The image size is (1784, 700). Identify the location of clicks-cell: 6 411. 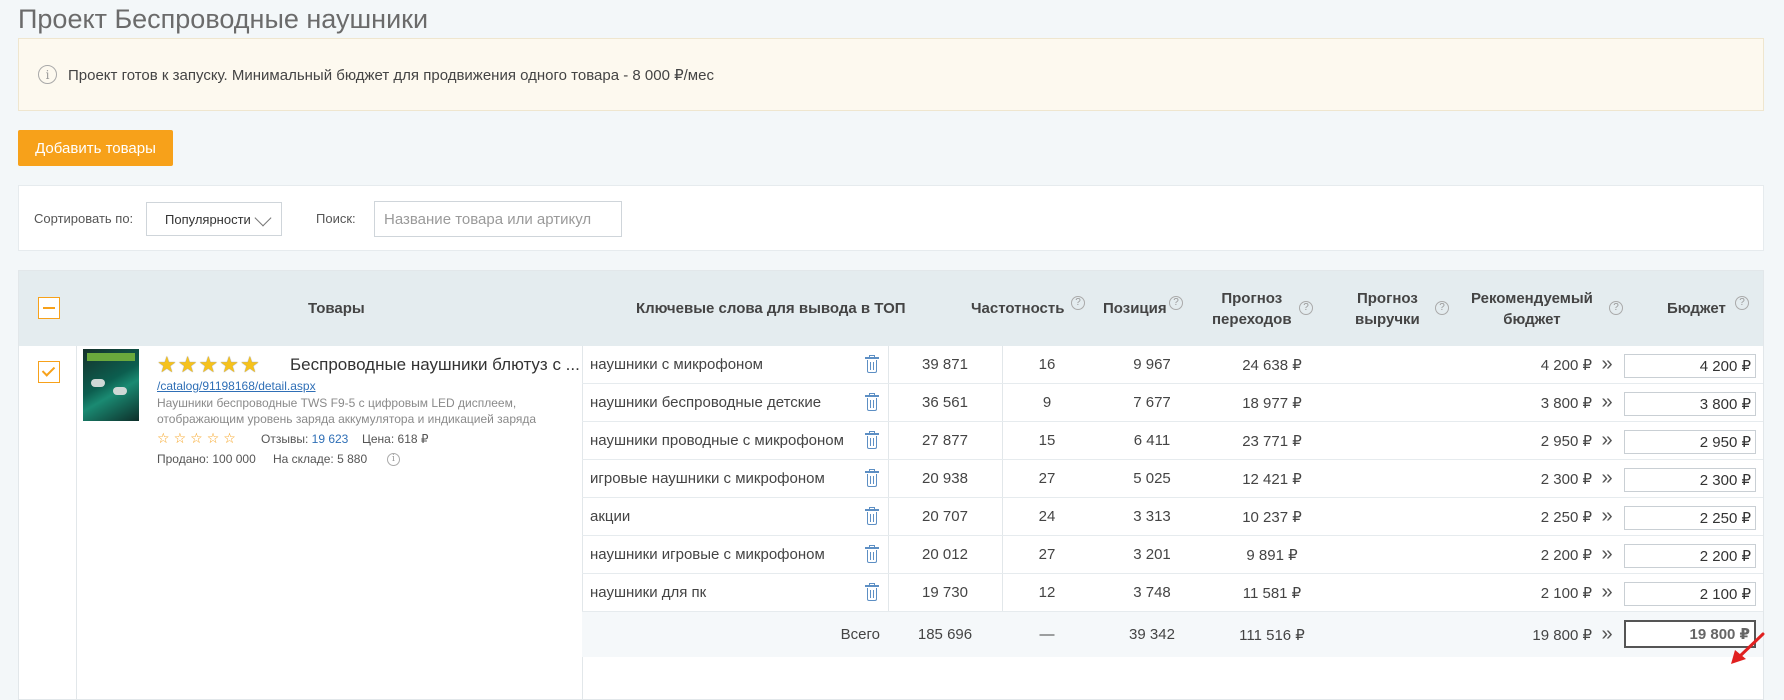
(1152, 440).